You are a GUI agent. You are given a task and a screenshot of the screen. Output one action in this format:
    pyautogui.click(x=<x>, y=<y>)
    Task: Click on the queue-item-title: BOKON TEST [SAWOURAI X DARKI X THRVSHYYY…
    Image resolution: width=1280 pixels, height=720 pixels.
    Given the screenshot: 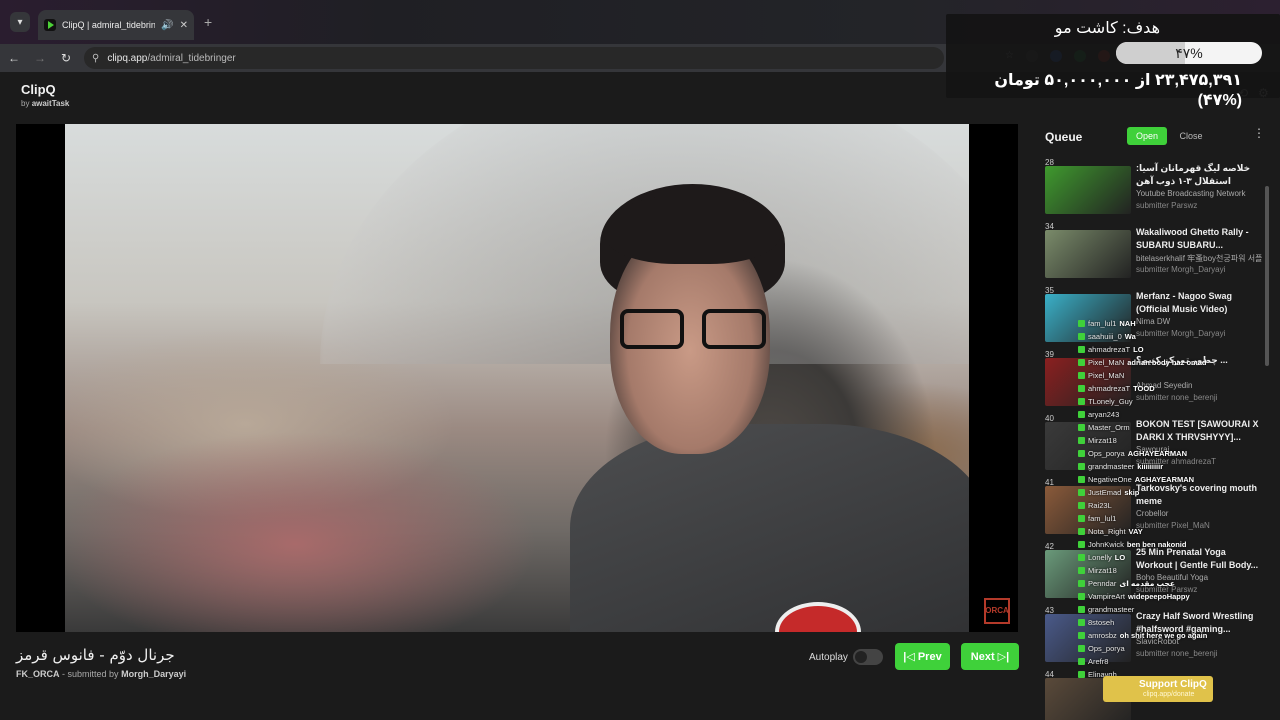 What is the action you would take?
    pyautogui.click(x=1199, y=431)
    